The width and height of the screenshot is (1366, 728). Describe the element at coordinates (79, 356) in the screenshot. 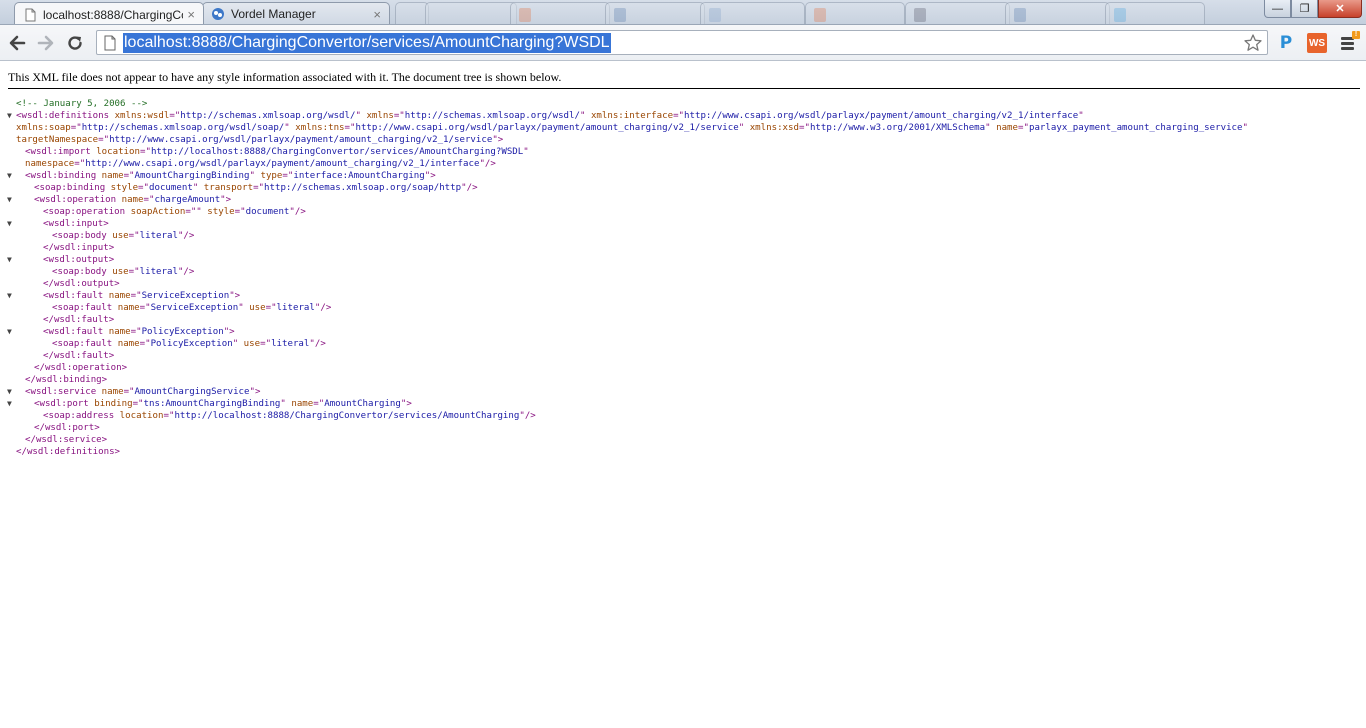

I see `xml-token: </wsdl:fault>` at that location.